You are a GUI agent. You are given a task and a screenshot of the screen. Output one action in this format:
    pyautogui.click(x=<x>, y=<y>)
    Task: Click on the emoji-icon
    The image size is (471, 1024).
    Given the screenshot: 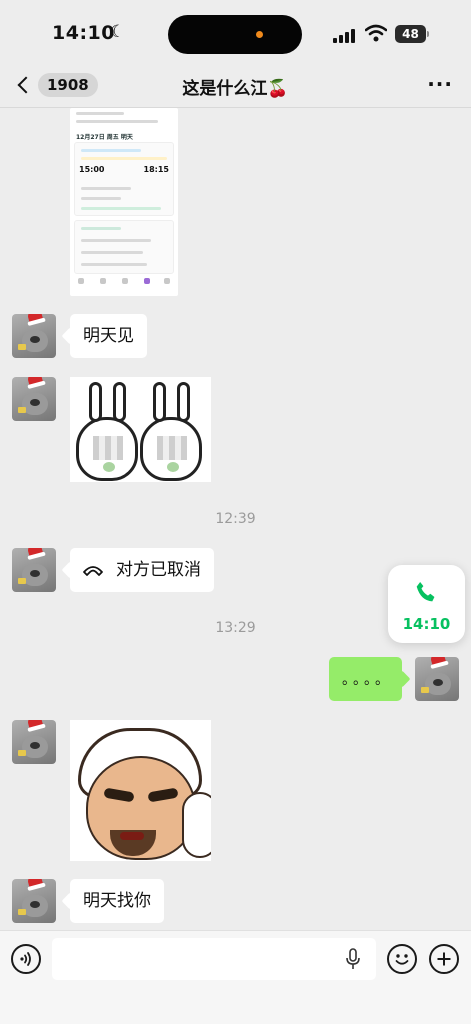 What is the action you would take?
    pyautogui.click(x=402, y=959)
    